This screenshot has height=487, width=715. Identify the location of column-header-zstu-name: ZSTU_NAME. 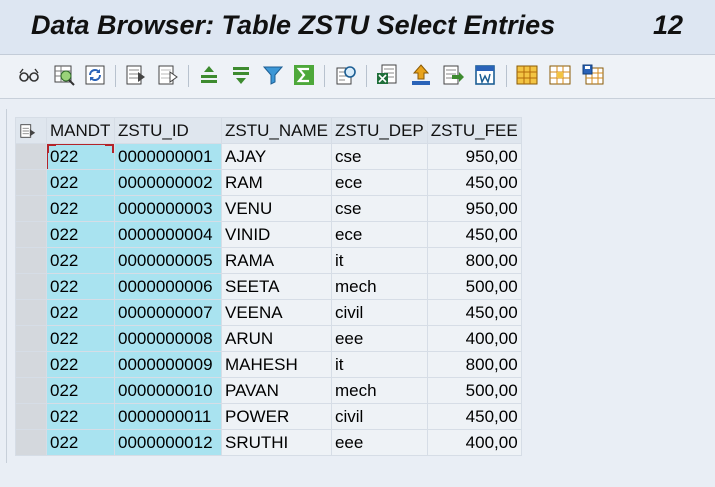
(276, 130).